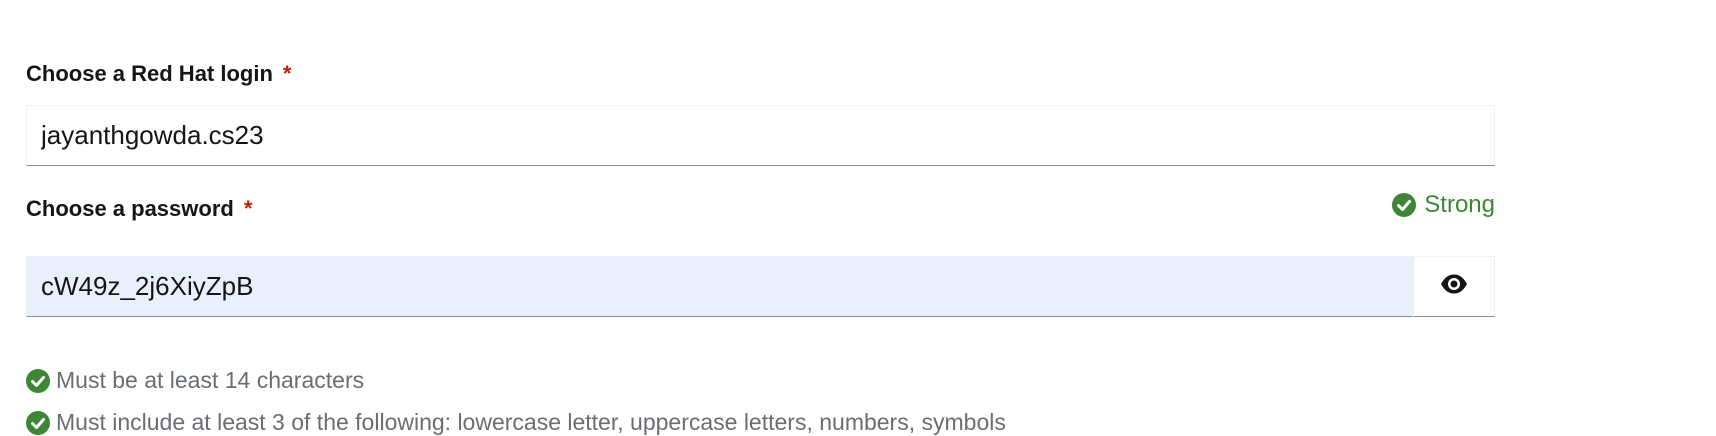  Describe the element at coordinates (210, 380) in the screenshot. I see `requirement-text: Must be at least 14 characters` at that location.